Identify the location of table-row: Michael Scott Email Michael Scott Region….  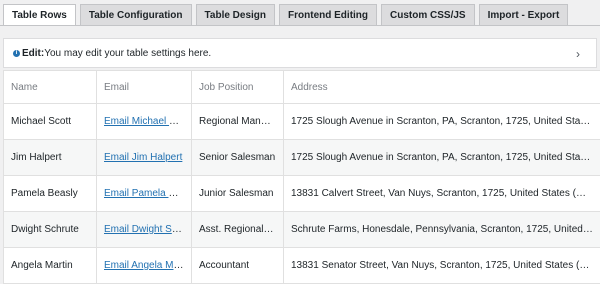
(302, 122).